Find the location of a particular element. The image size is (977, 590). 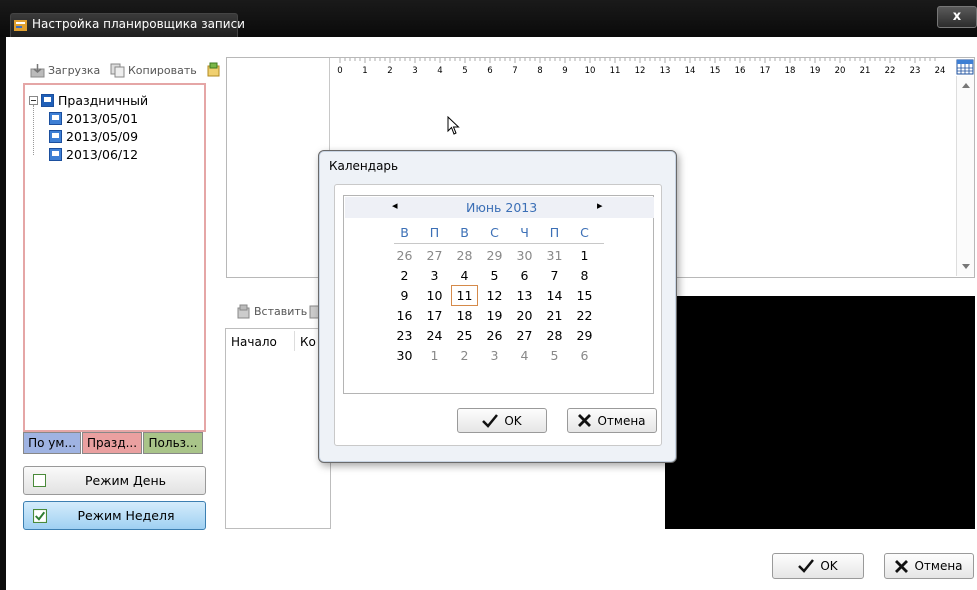

tree-item: 2013/05/01 is located at coordinates (93, 118).